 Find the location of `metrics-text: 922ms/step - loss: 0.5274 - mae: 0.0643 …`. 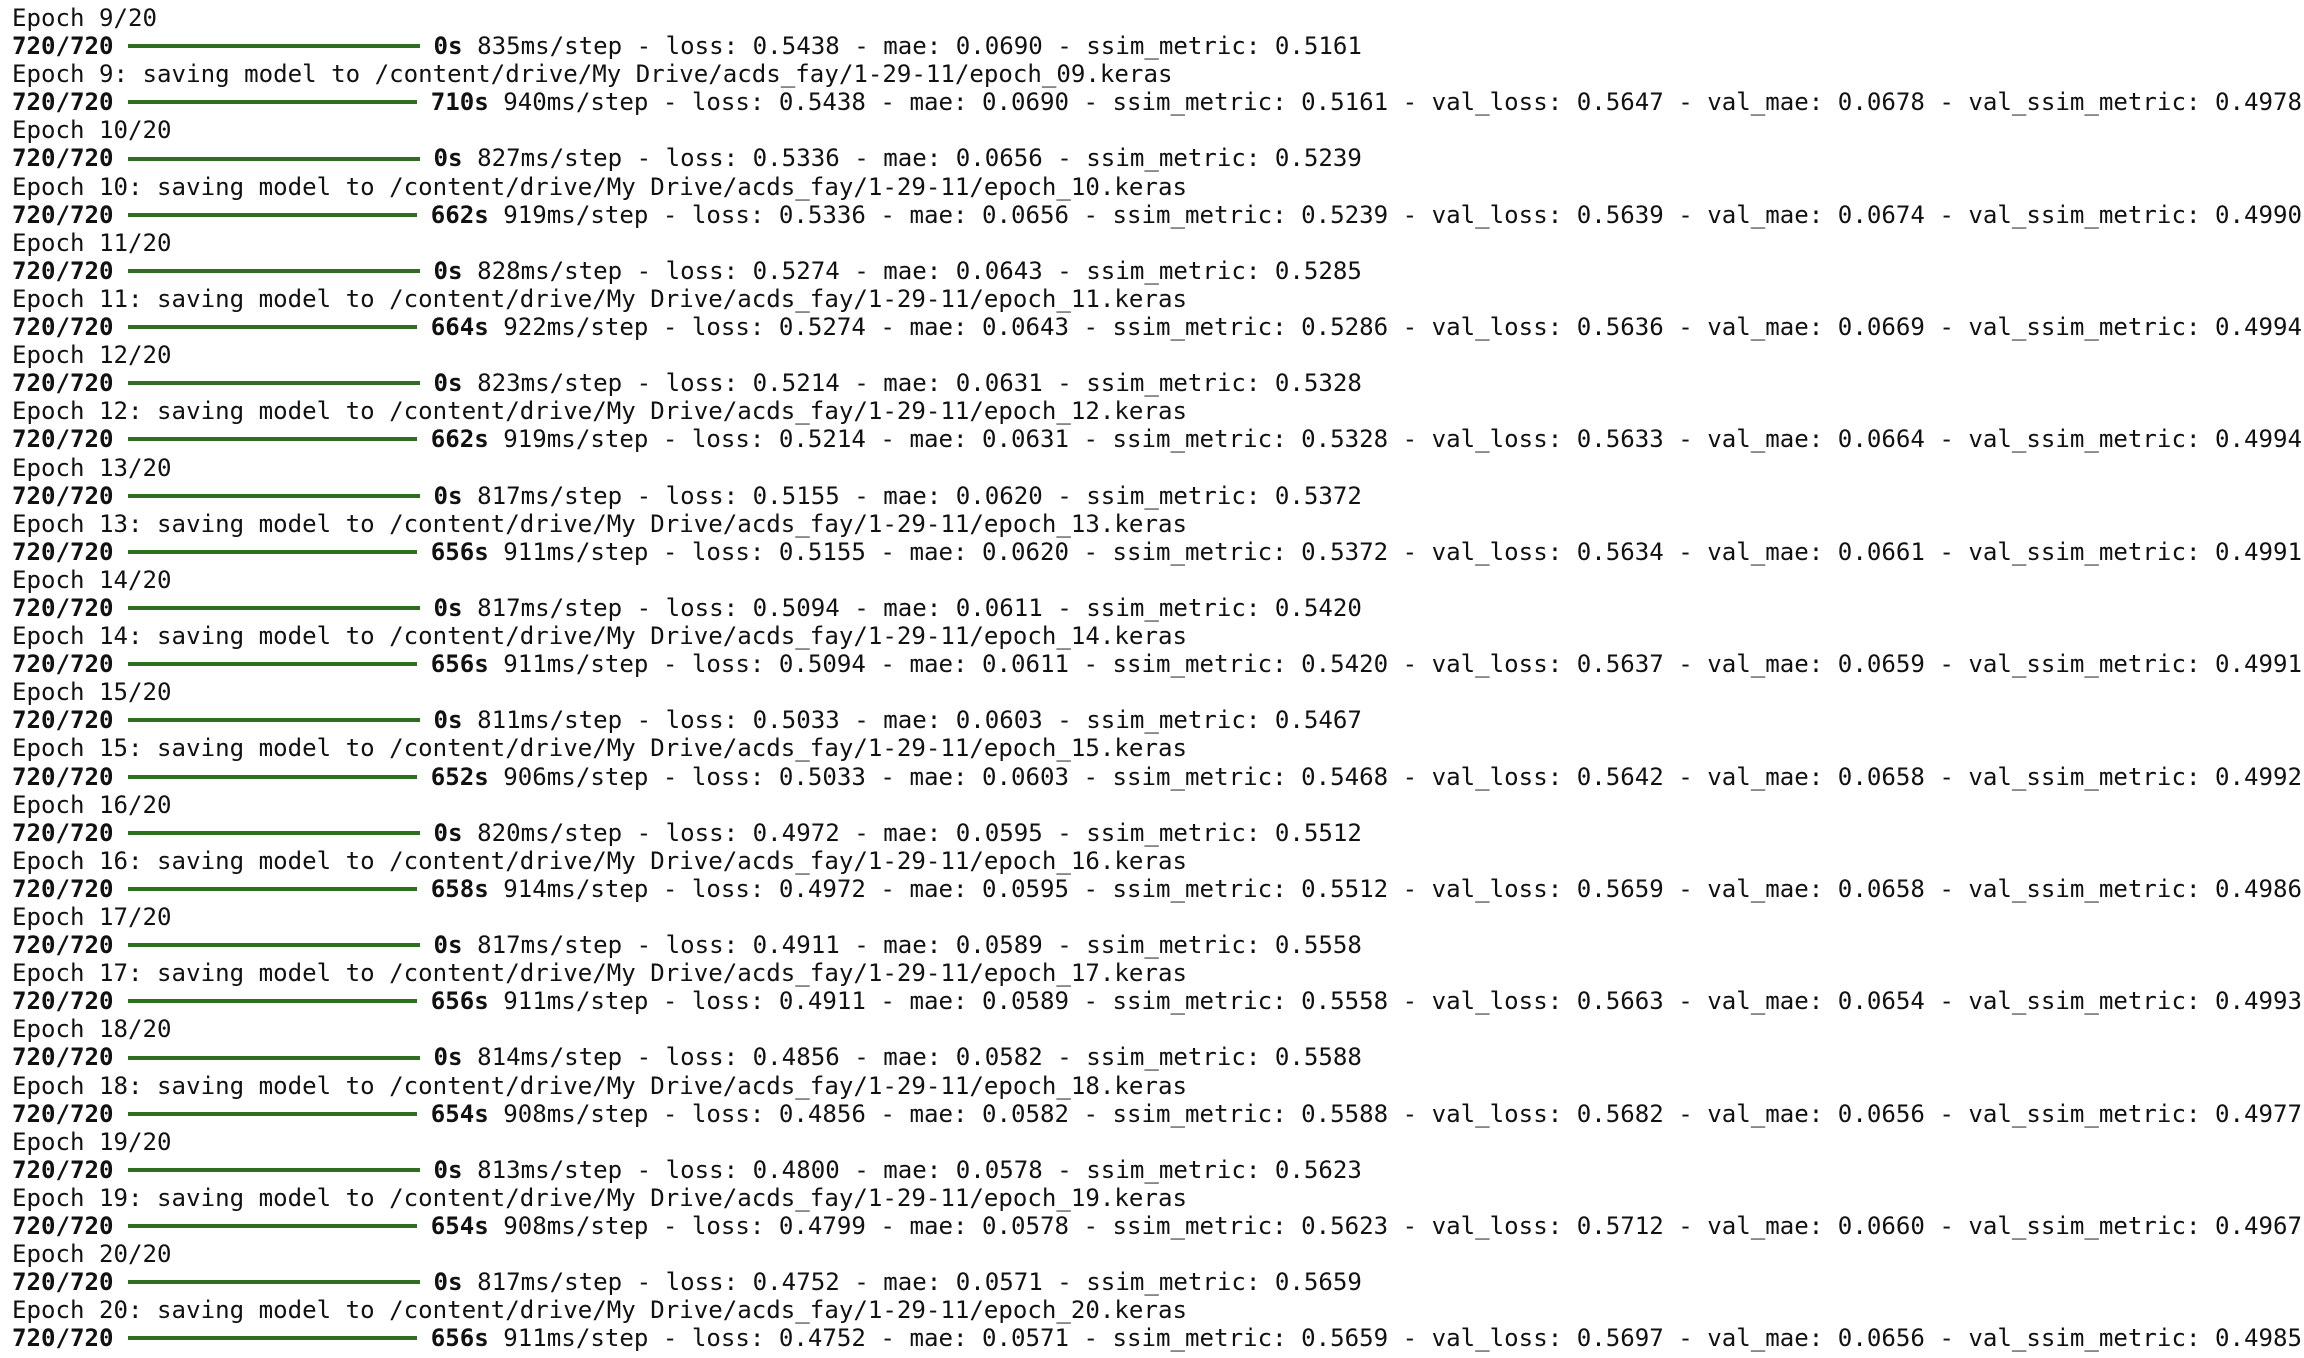

metrics-text: 922ms/step - loss: 0.5274 - mae: 0.0643 … is located at coordinates (1395, 327).